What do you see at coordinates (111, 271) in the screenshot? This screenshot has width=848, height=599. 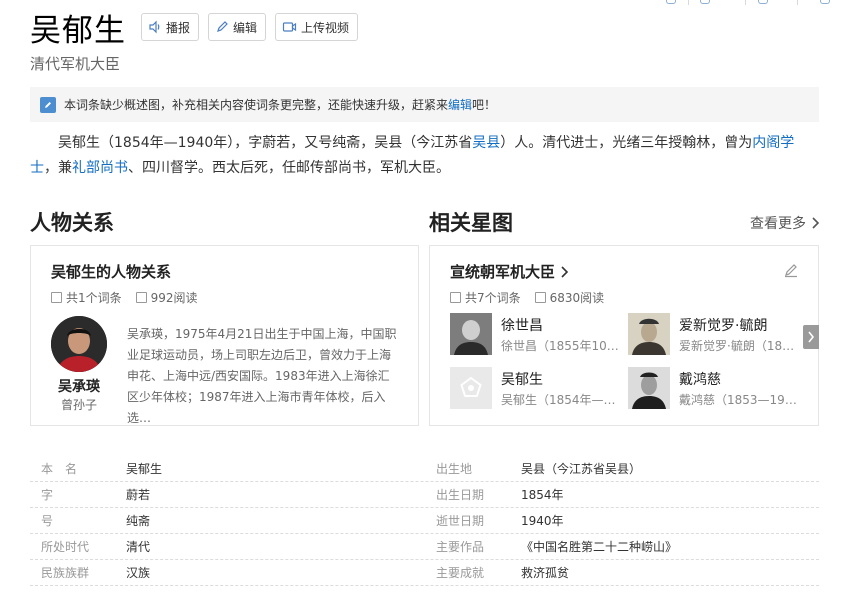 I see `relations-card-title: 吴郁生的人物关系` at bounding box center [111, 271].